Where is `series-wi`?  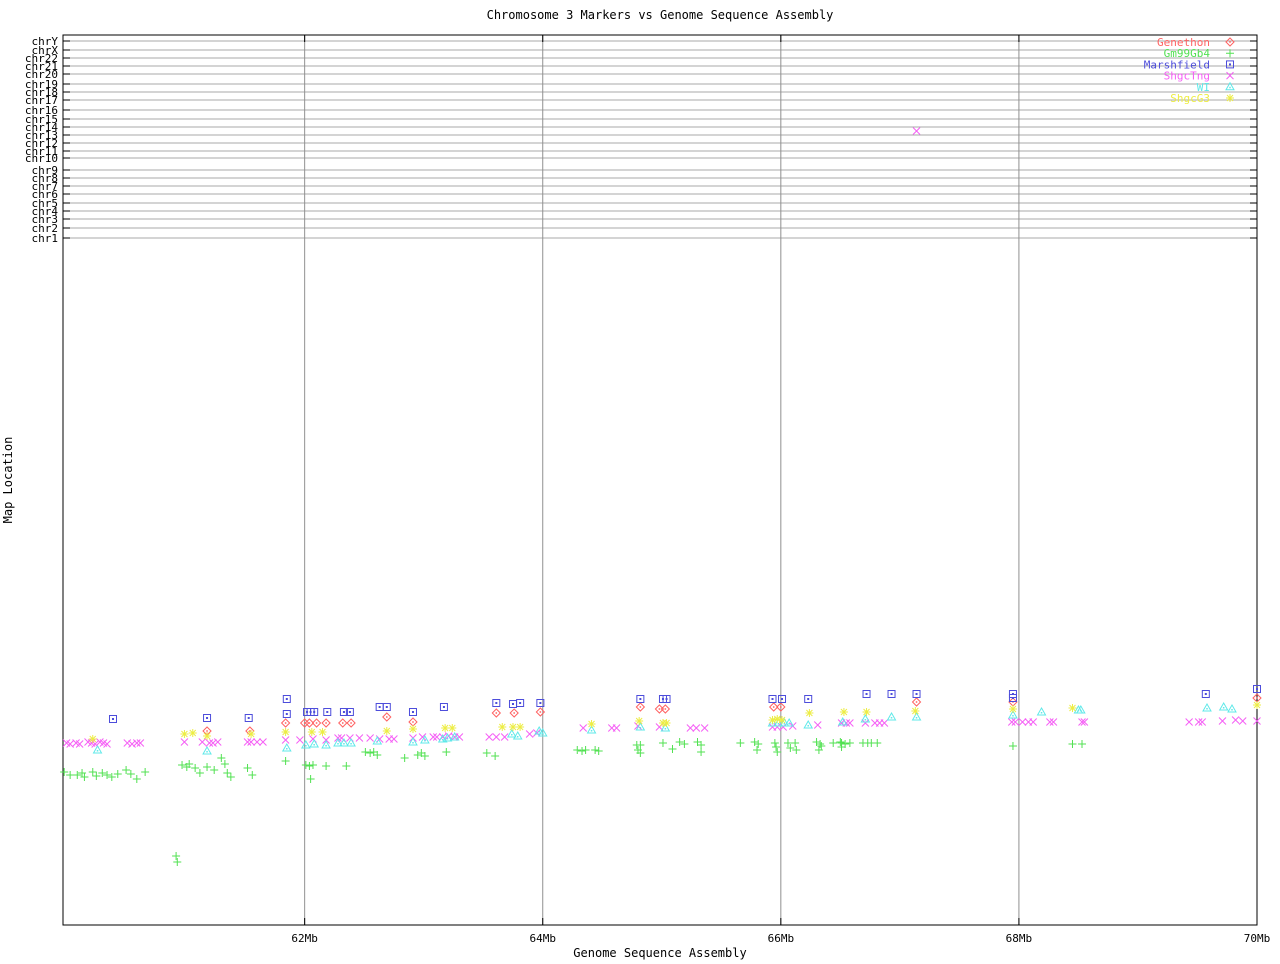
series-wi is located at coordinates (664, 728).